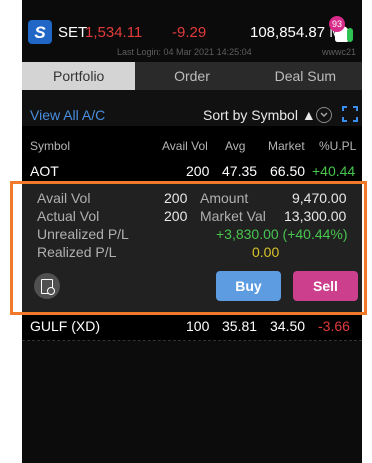  I want to click on table-row: GULF (XD) 100 35.81 34.50 -3.66, so click(192, 327).